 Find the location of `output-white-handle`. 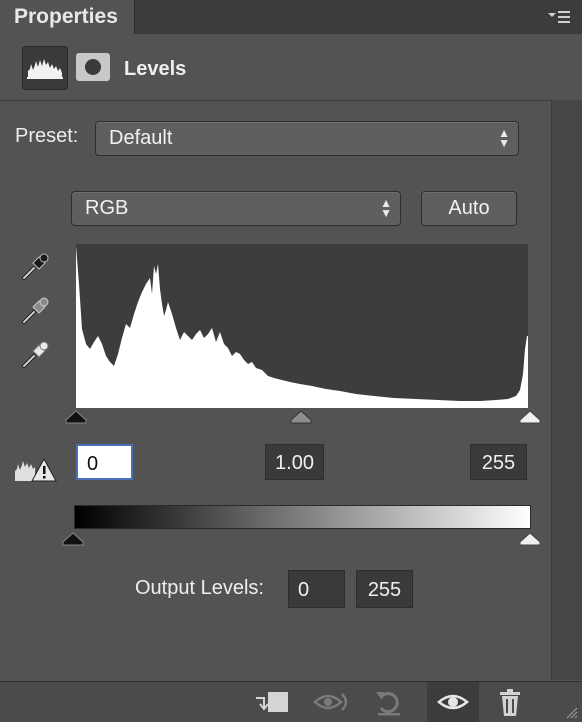

output-white-handle is located at coordinates (530, 539).